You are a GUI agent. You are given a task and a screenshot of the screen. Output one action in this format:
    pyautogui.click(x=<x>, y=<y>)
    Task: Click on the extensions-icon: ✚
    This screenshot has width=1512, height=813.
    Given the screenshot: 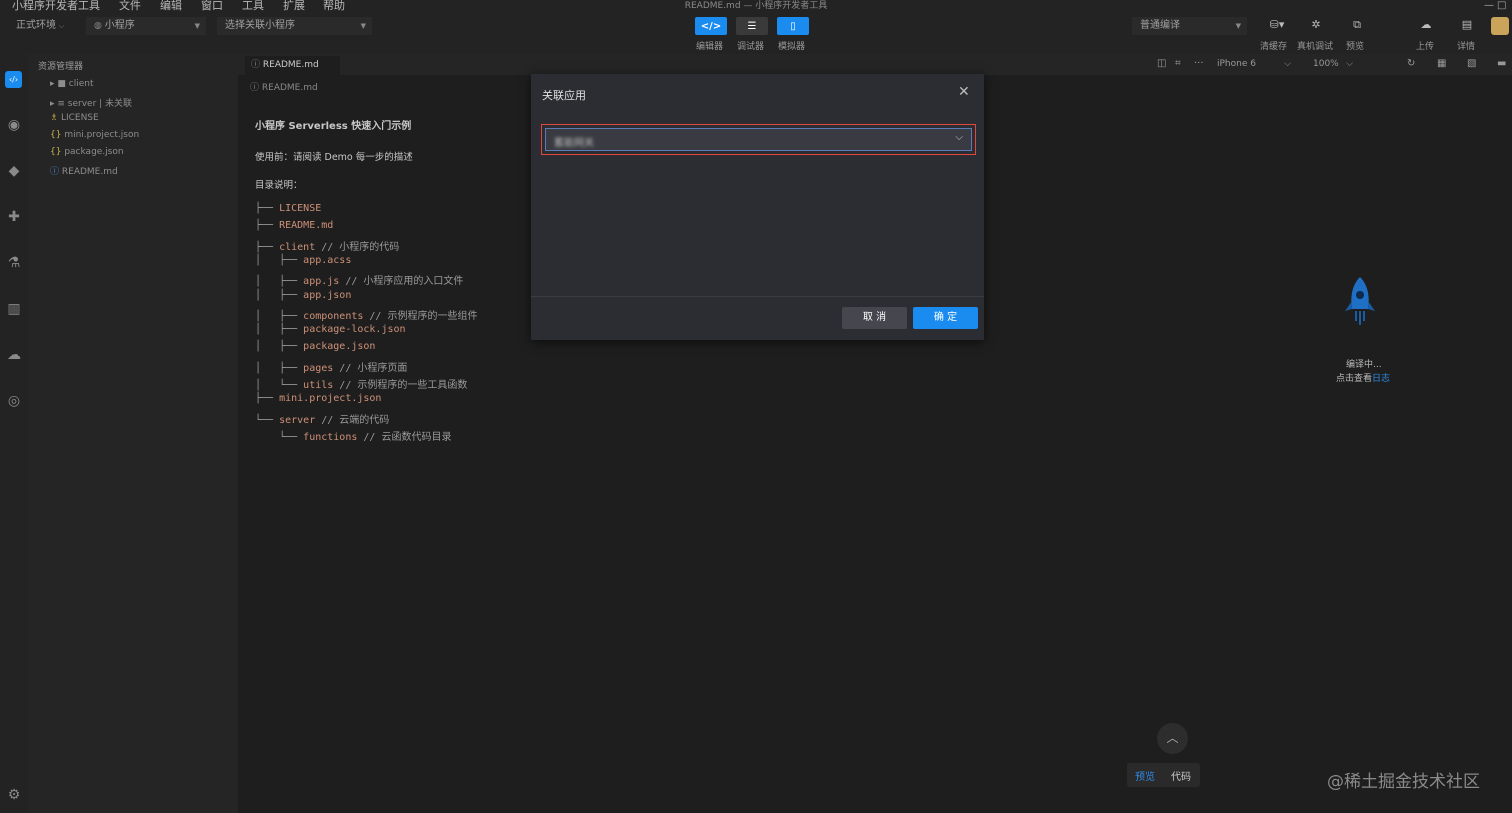 What is the action you would take?
    pyautogui.click(x=14, y=217)
    